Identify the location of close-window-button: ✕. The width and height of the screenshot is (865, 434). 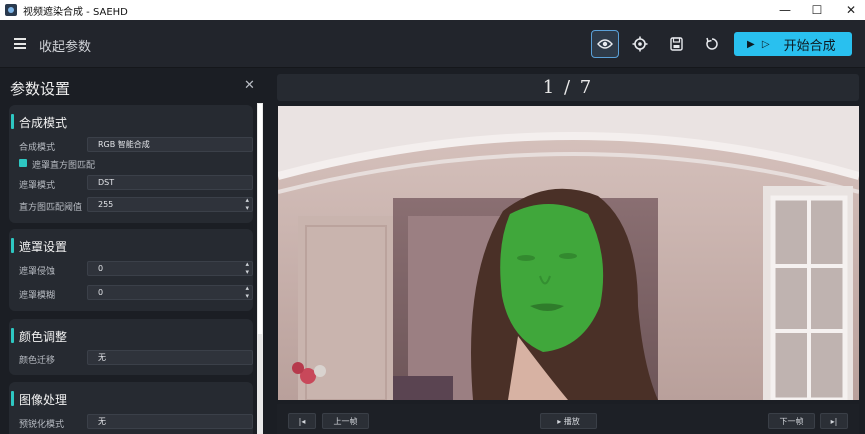
(849, 10).